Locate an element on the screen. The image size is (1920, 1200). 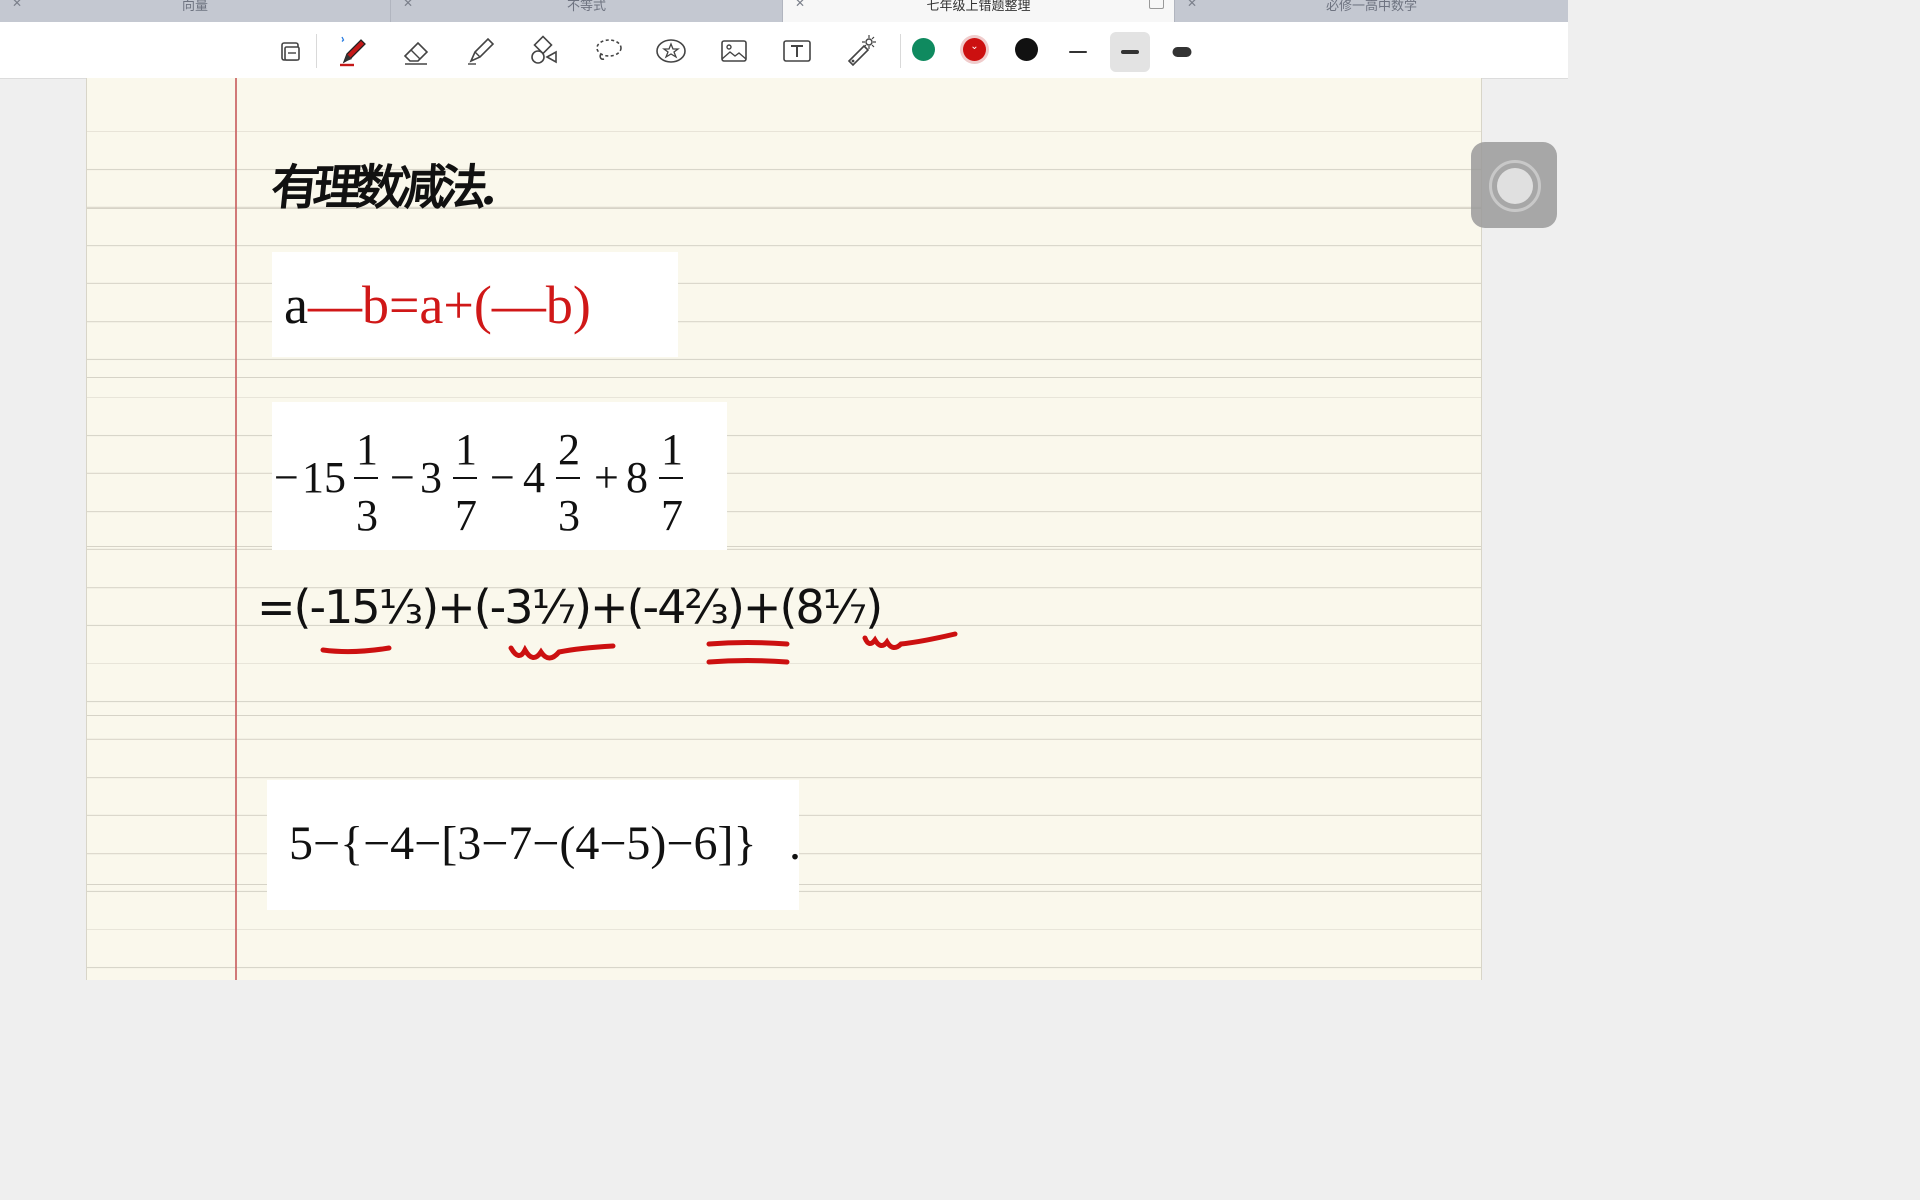
drawing-toolbar: ⌄ is located at coordinates (784, 50).